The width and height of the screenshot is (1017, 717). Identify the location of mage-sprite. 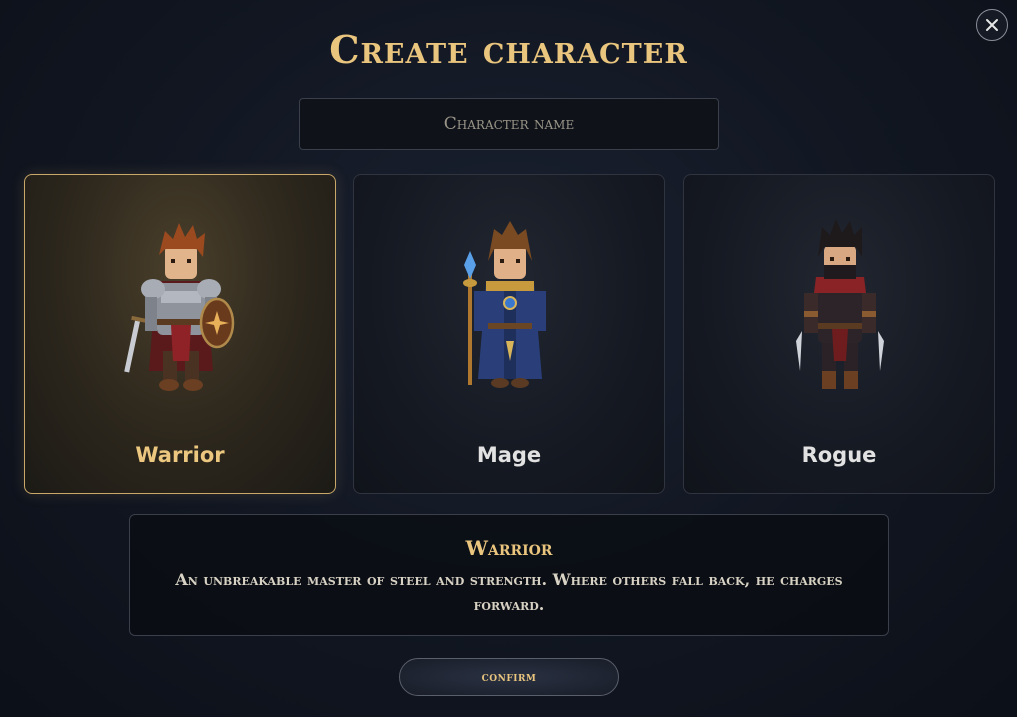
(504, 304).